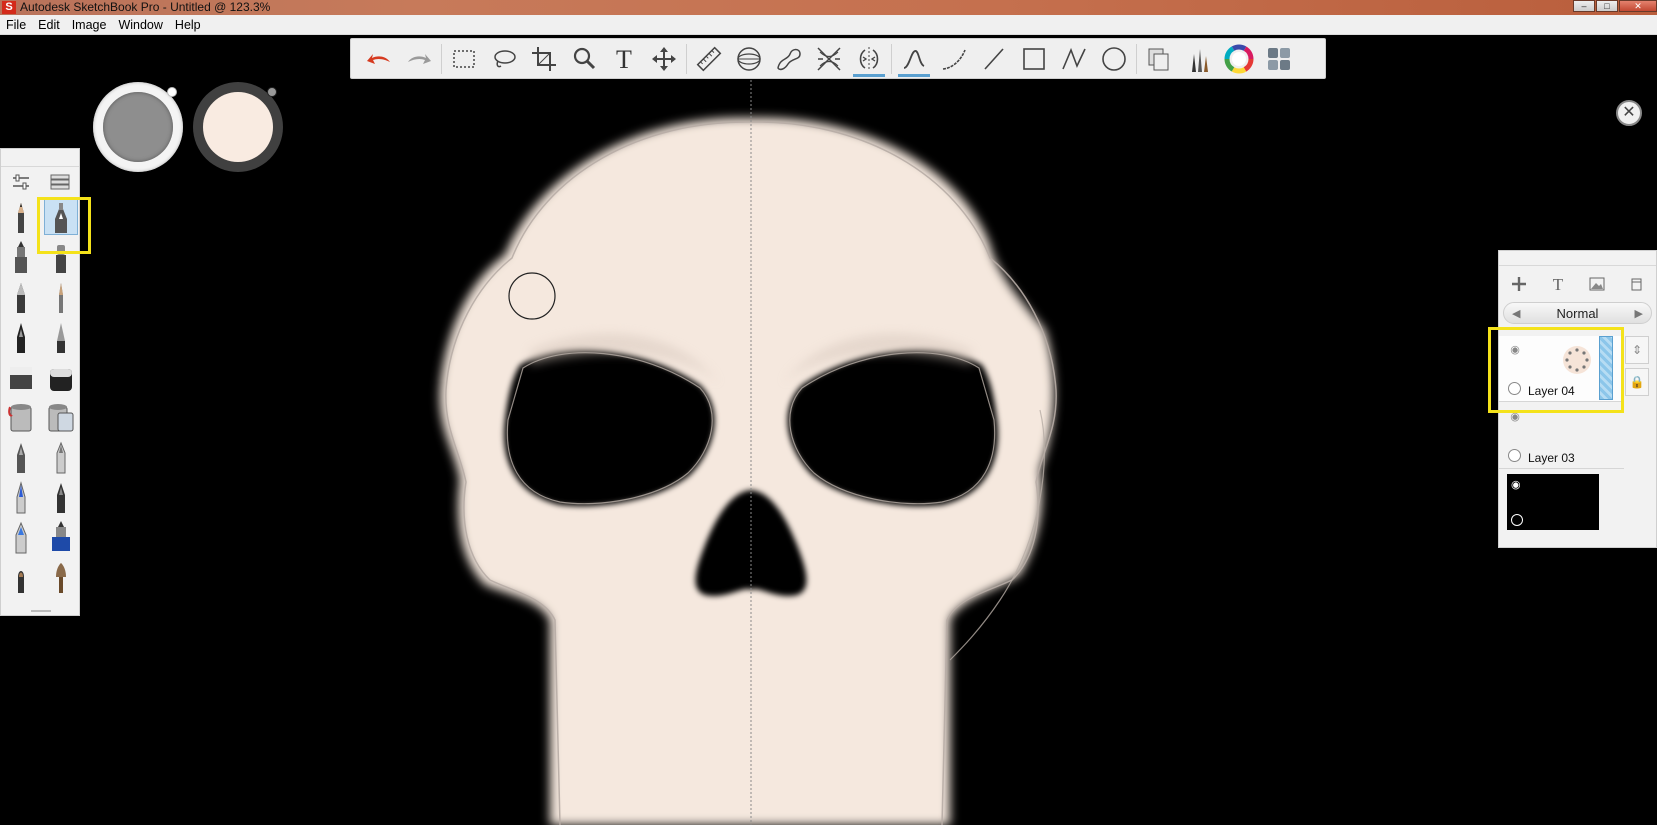  I want to click on minimize-button: –, so click(1584, 6).